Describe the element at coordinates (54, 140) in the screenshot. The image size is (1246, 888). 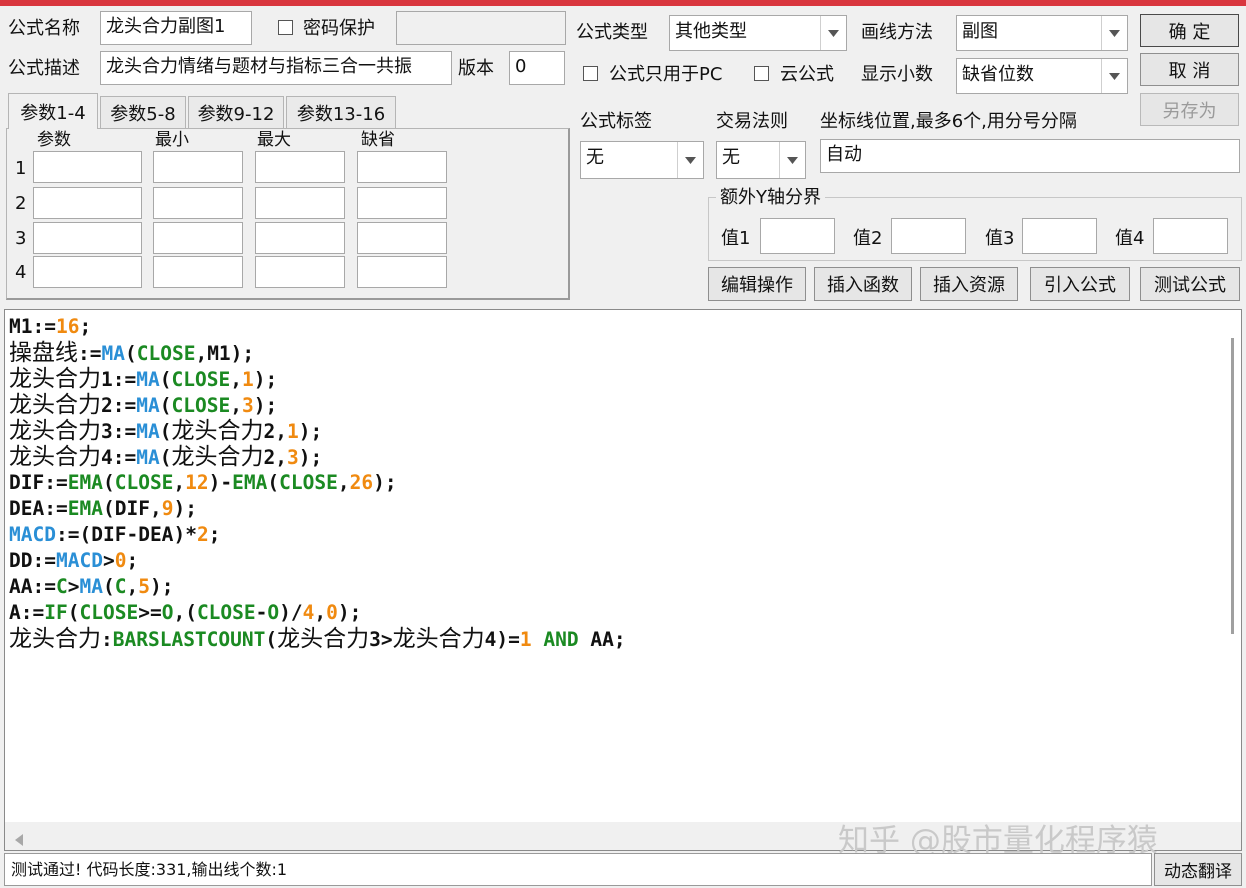
I see `param-header-name: 参数` at that location.